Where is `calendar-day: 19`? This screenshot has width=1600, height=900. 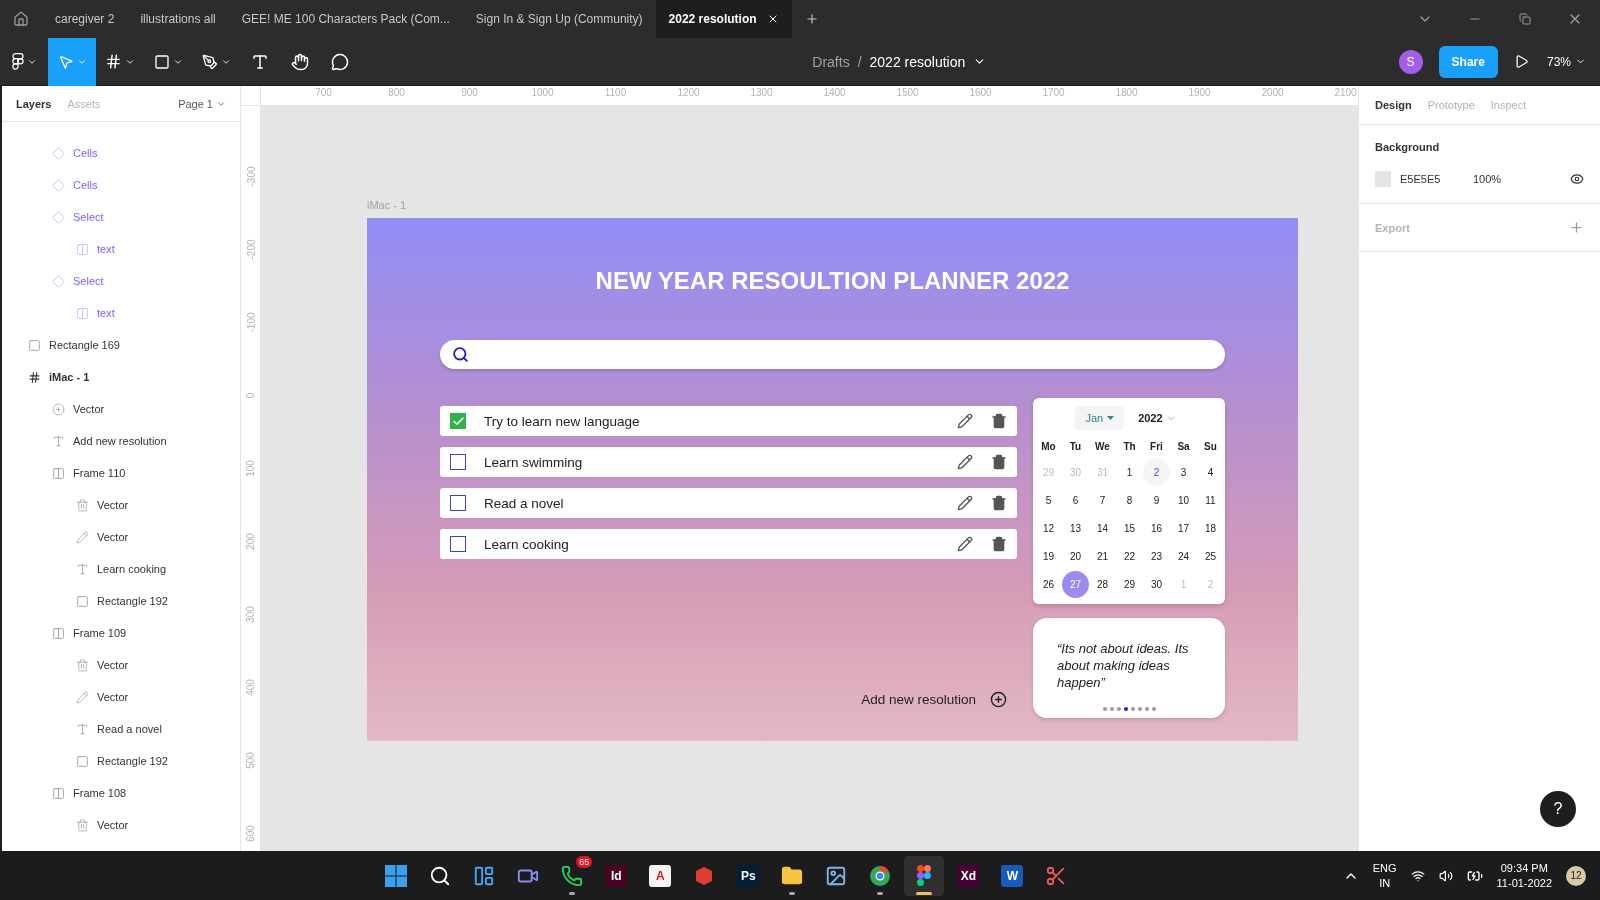 calendar-day: 19 is located at coordinates (1048, 556).